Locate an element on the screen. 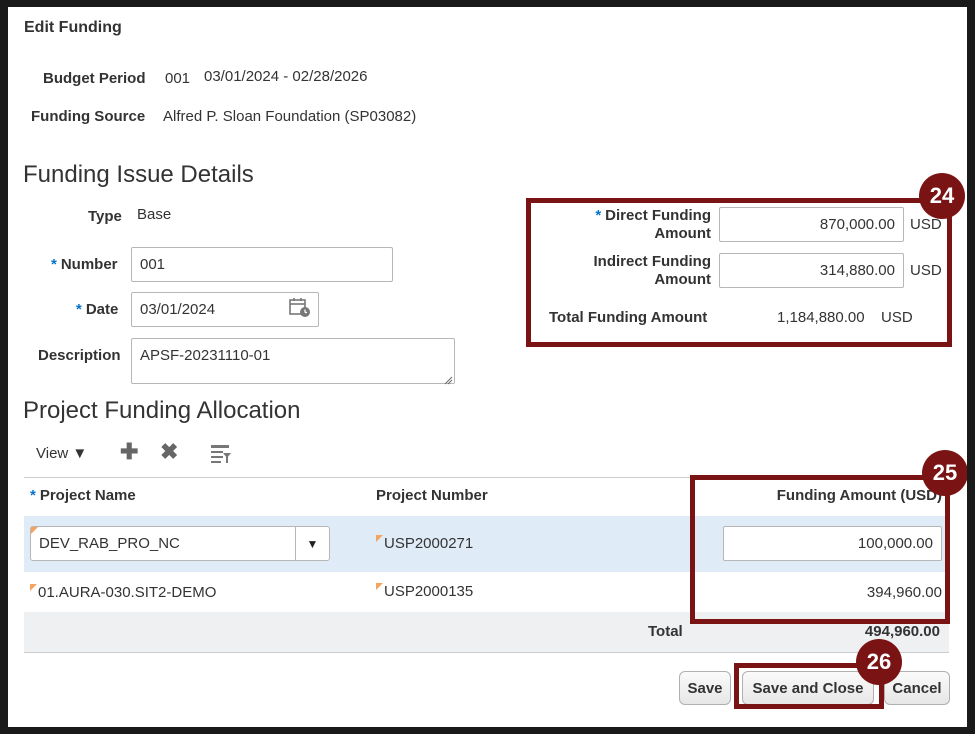 The height and width of the screenshot is (734, 975). view-menu: View ▼ is located at coordinates (61, 453).